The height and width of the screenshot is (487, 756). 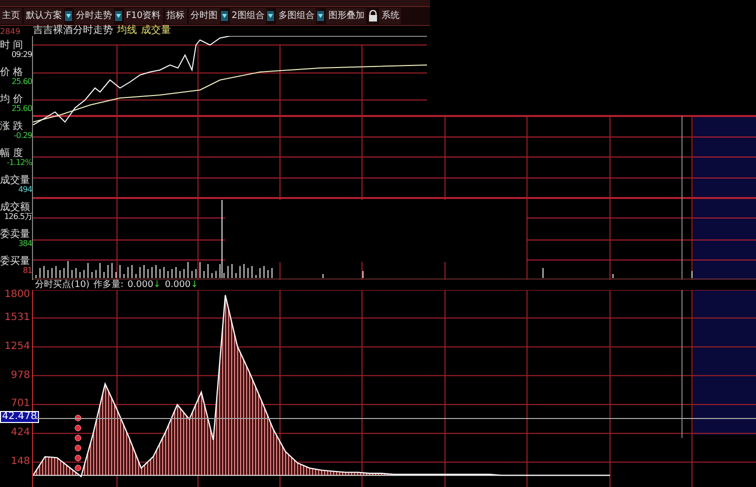 What do you see at coordinates (12, 153) in the screenshot?
I see `info-label: 幅 度` at bounding box center [12, 153].